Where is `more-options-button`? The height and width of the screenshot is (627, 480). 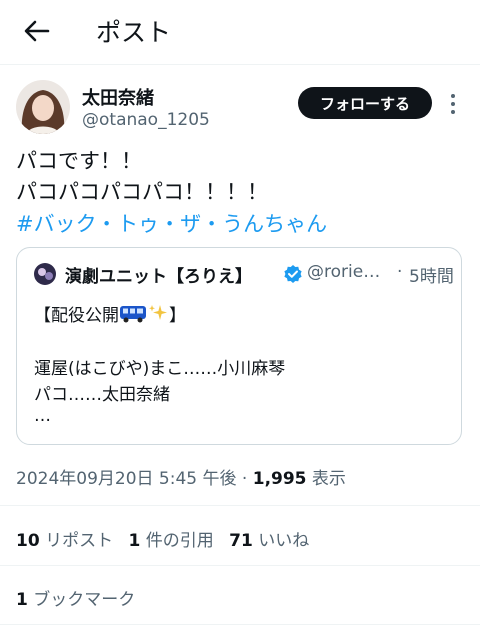 more-options-button is located at coordinates (453, 104).